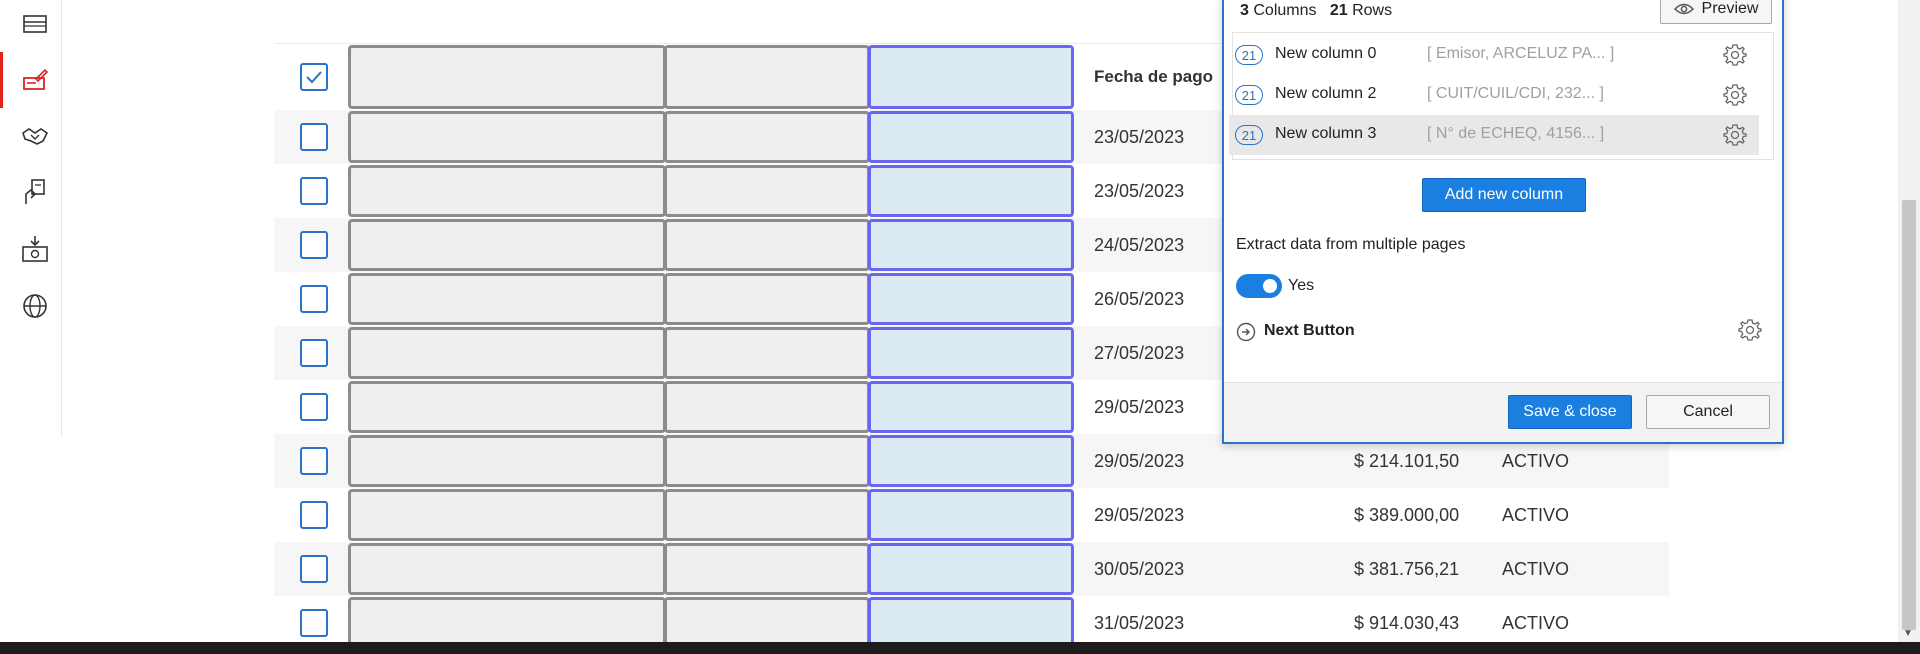 This screenshot has width=1920, height=654. I want to click on sidebar-active-indicator, so click(1, 80).